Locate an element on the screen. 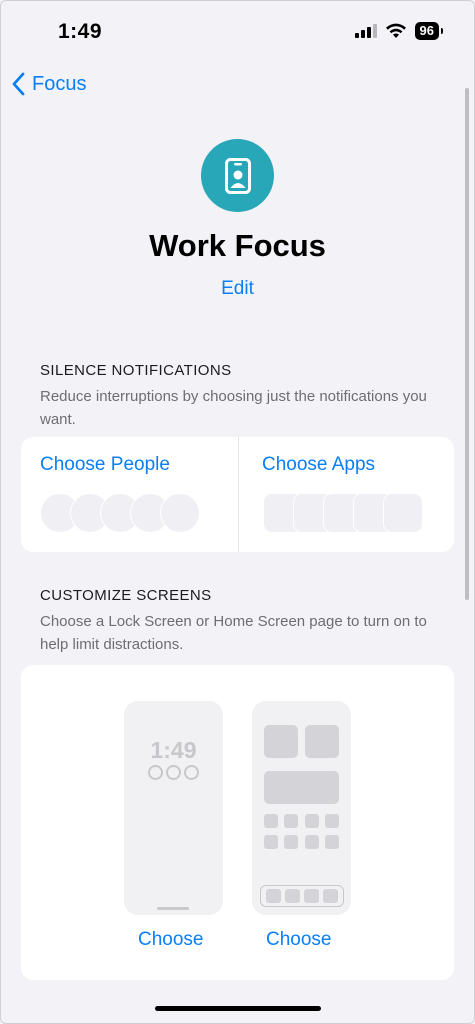  page-title: Work Focus is located at coordinates (237, 245).